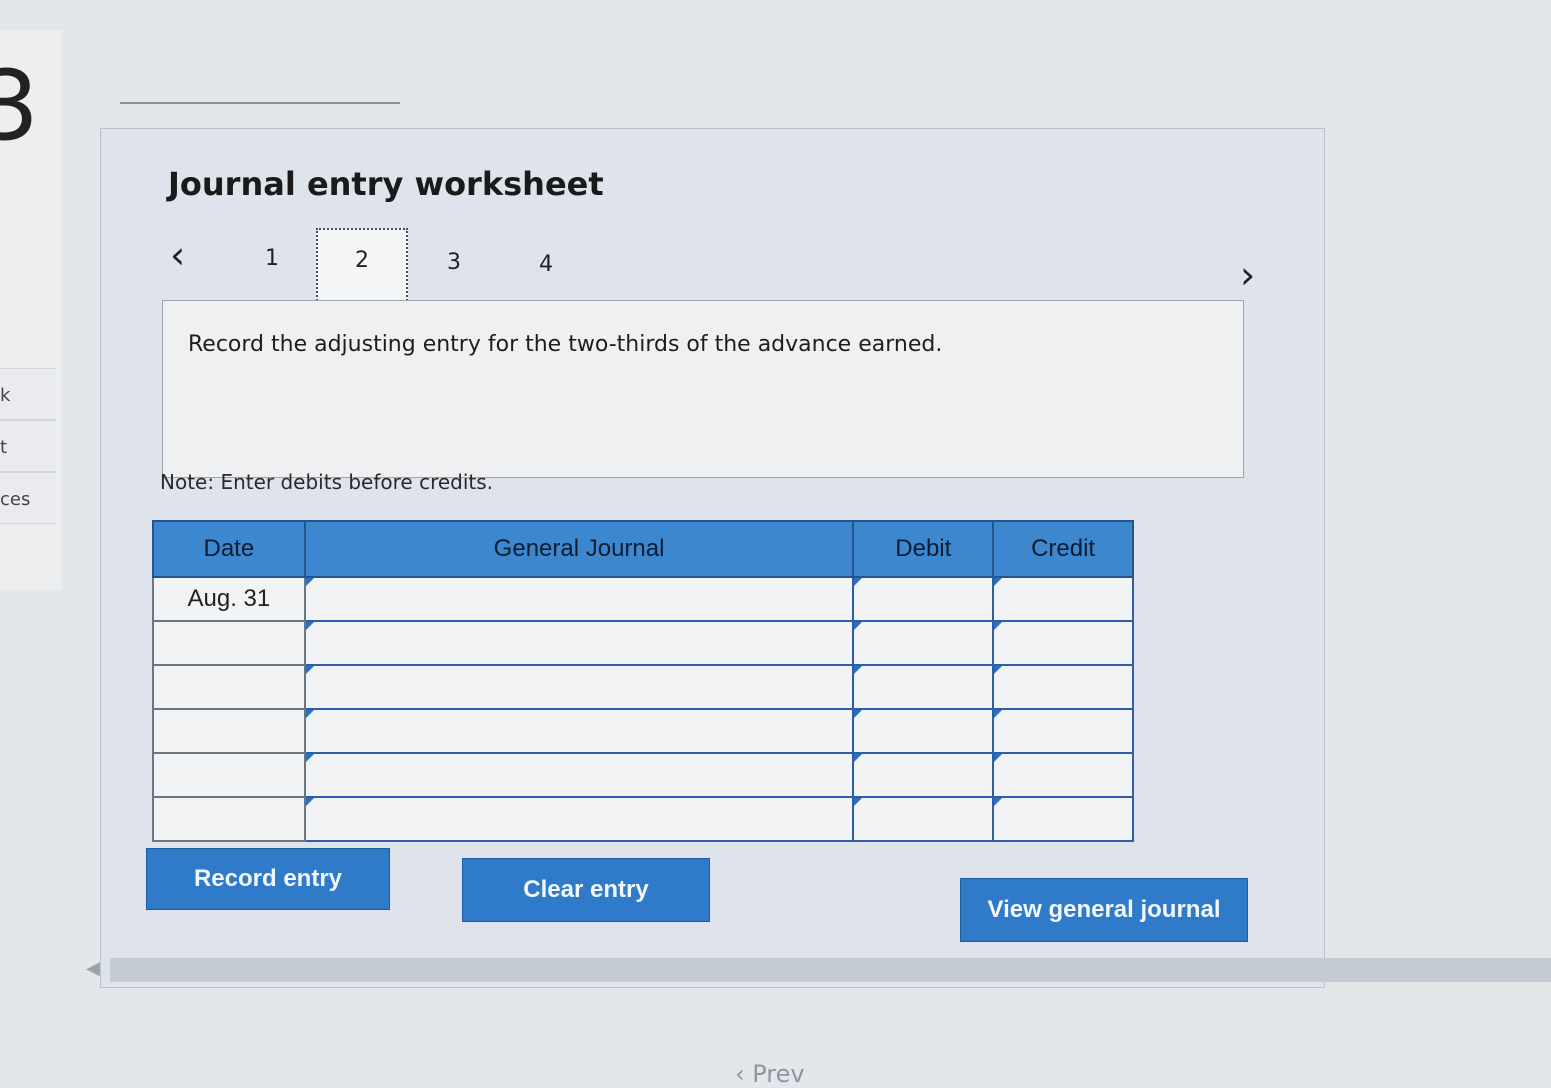  I want to click on note-text: Note: Enter debits before credits., so click(327, 482).